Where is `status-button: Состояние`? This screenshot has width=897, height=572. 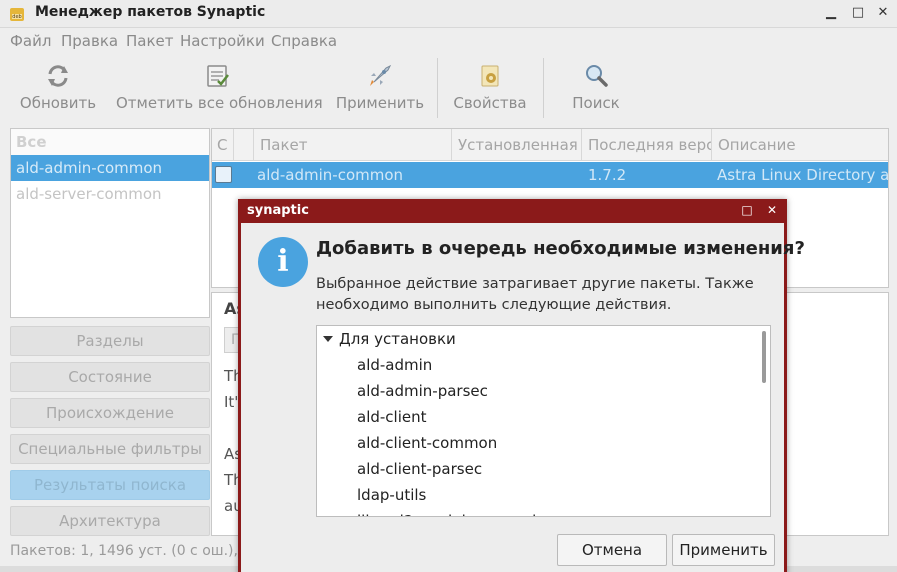 status-button: Состояние is located at coordinates (110, 377).